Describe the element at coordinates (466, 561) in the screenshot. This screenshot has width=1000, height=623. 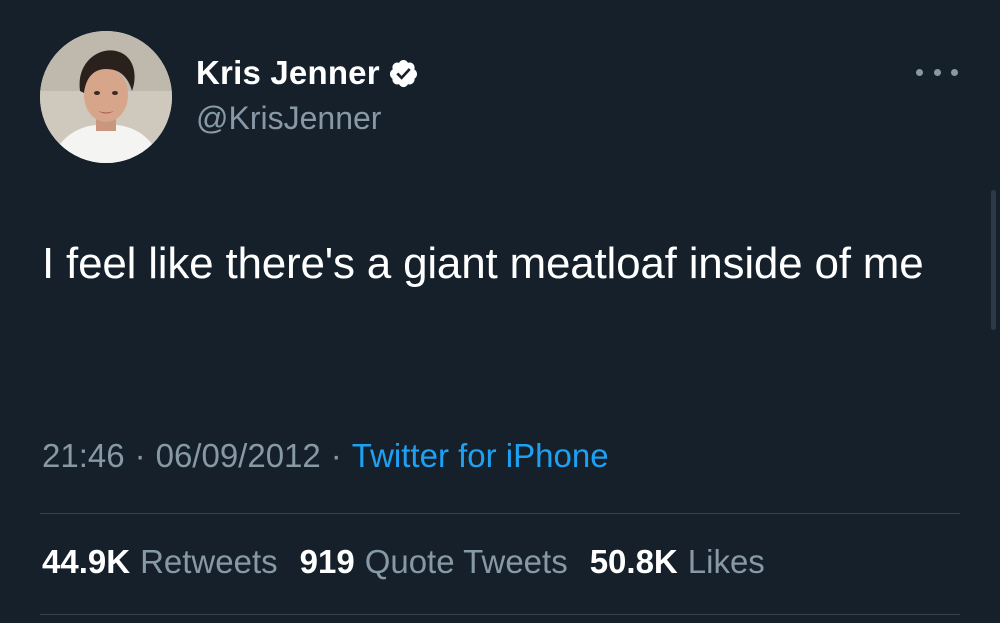
I see `quote-tweets-label: Quote Tweets` at that location.